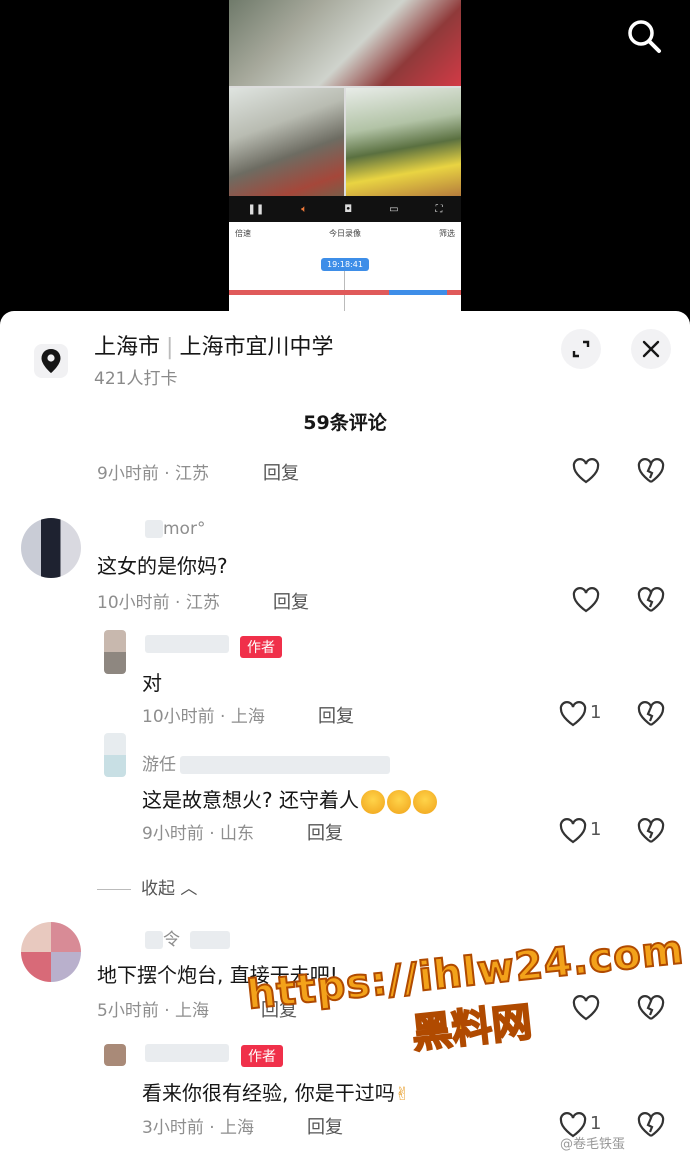 The width and height of the screenshot is (690, 1163). I want to click on speed-label: 倍速, so click(243, 233).